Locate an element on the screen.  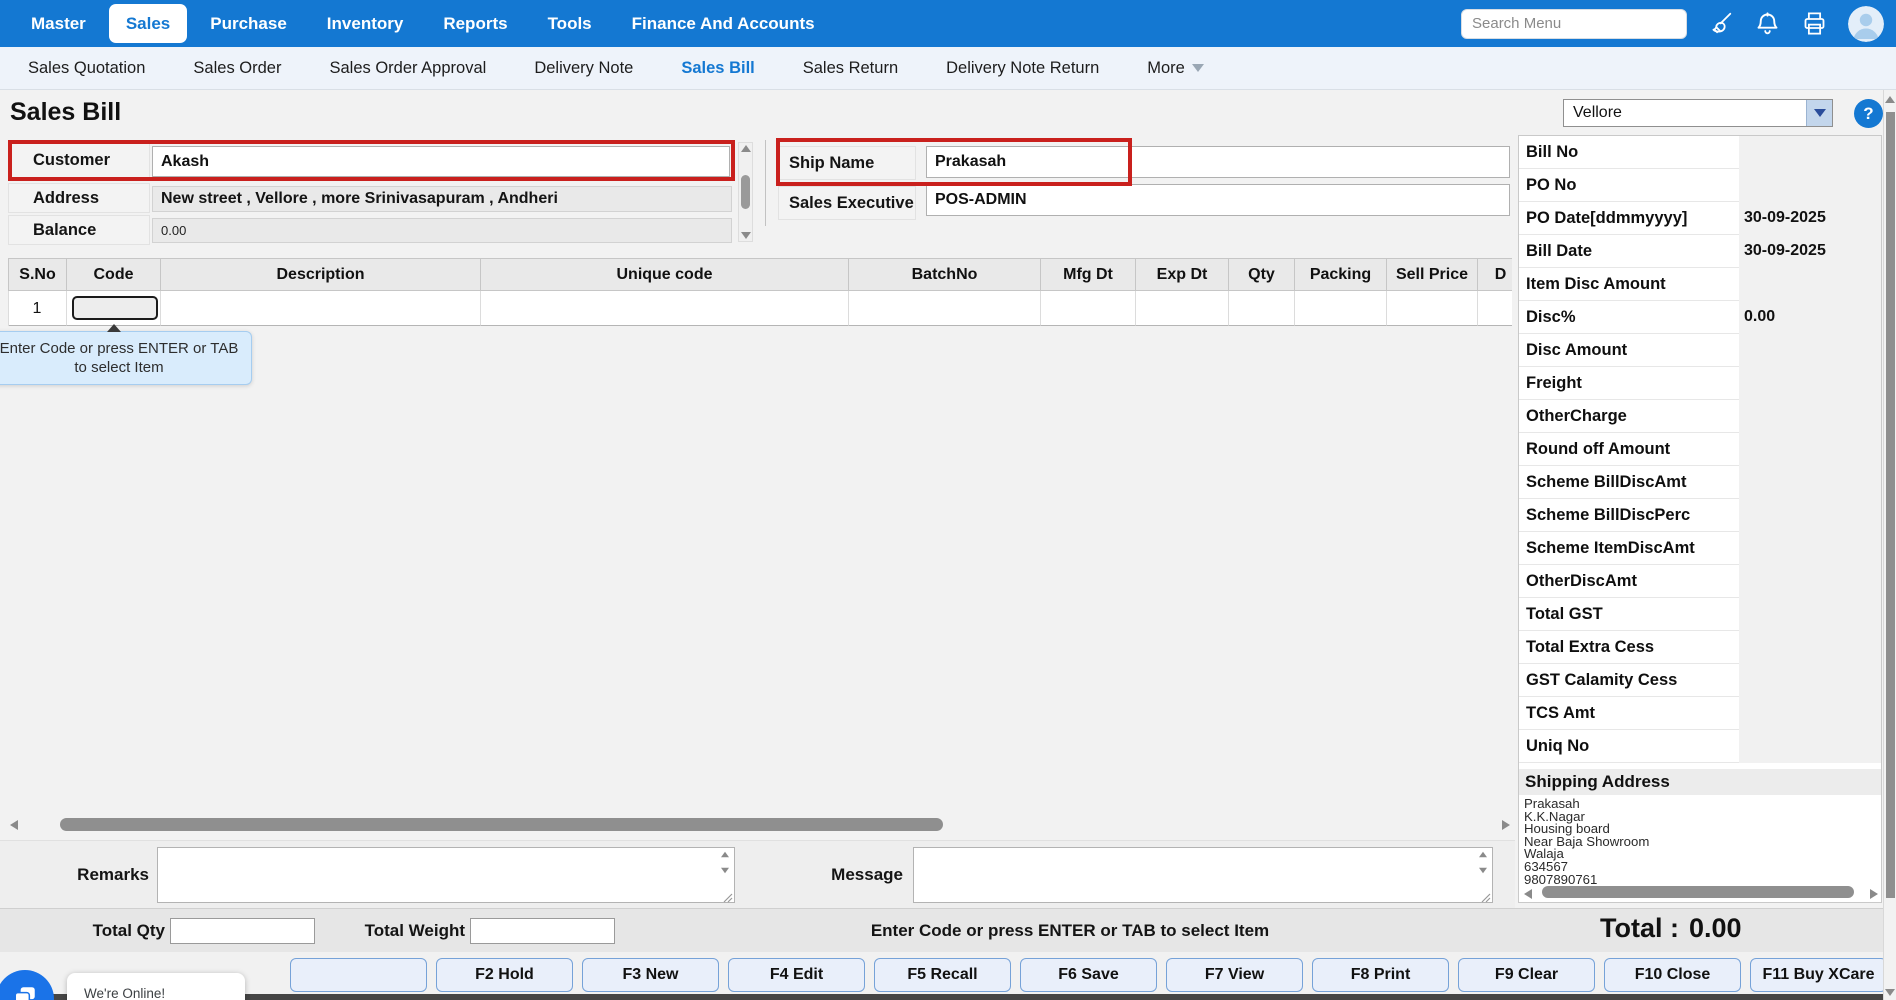
customer-panel-scrollbar is located at coordinates (745, 192).